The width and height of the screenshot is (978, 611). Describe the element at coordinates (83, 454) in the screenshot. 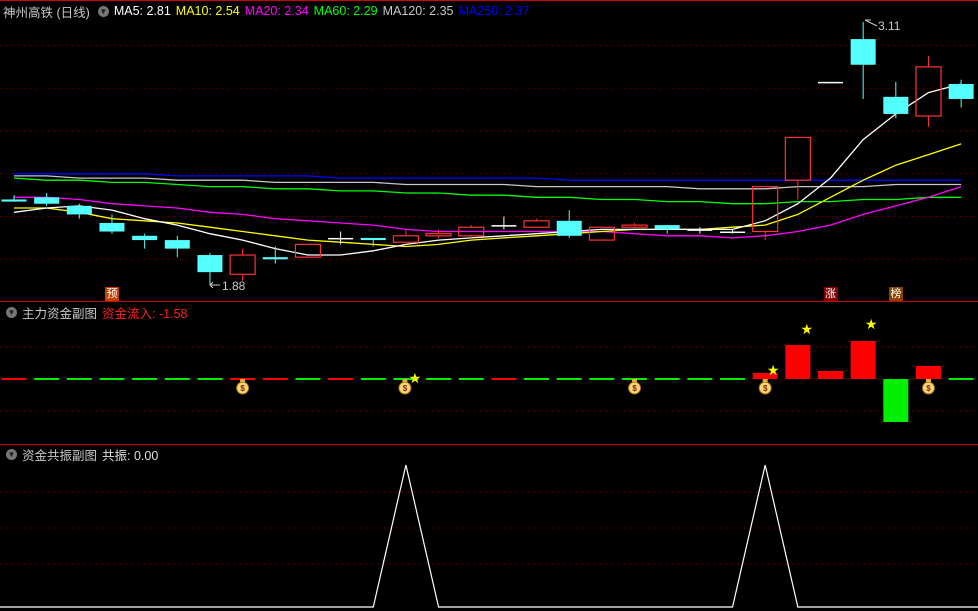

I see `panel3-header: ▼ 资金共振副图 共振: 0.00` at that location.